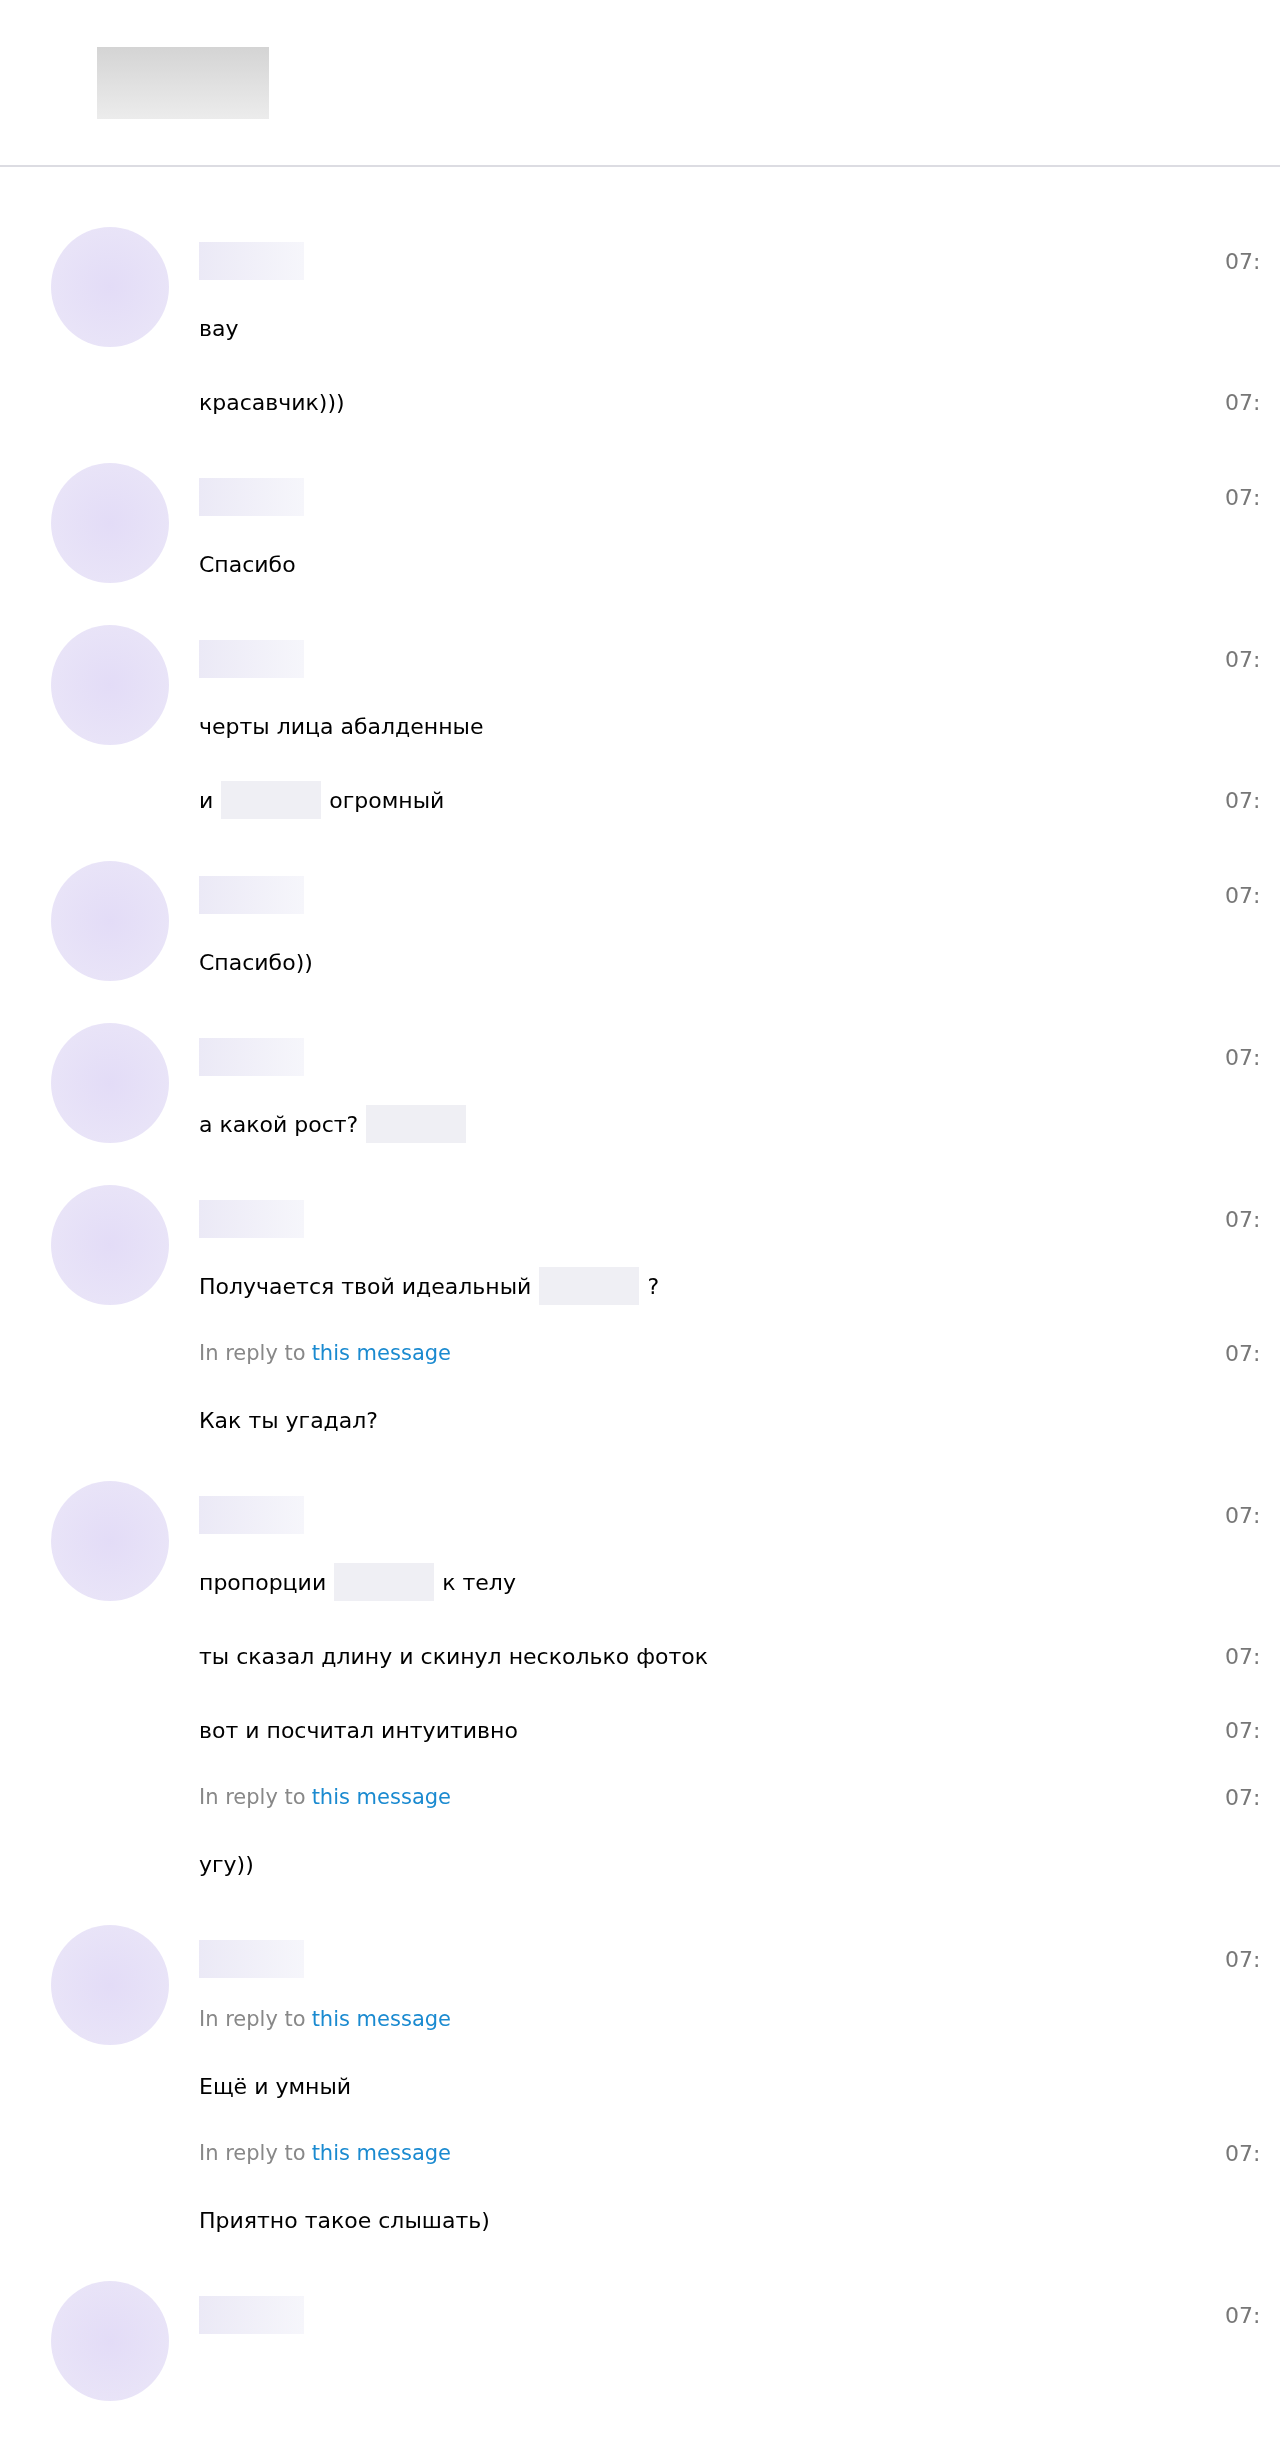  I want to click on message-text: угу)), so click(226, 1864).